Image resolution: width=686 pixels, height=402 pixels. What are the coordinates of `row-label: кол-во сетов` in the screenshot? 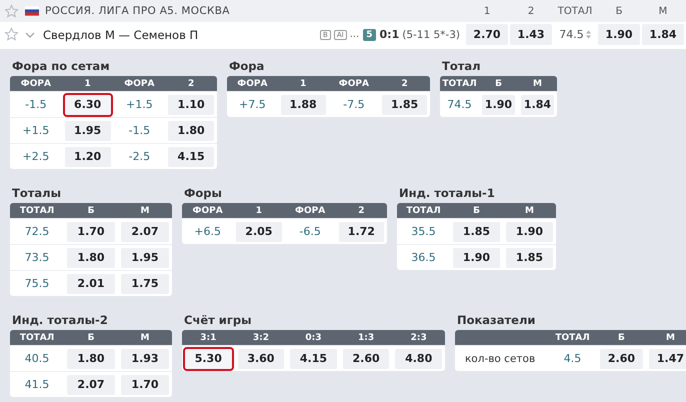 It's located at (500, 358).